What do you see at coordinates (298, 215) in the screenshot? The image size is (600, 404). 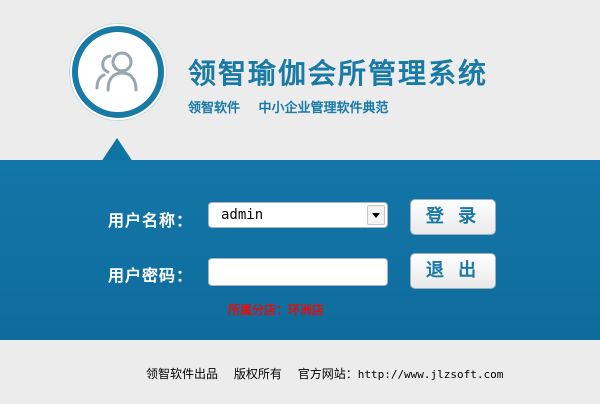 I see `username-select: admin` at bounding box center [298, 215].